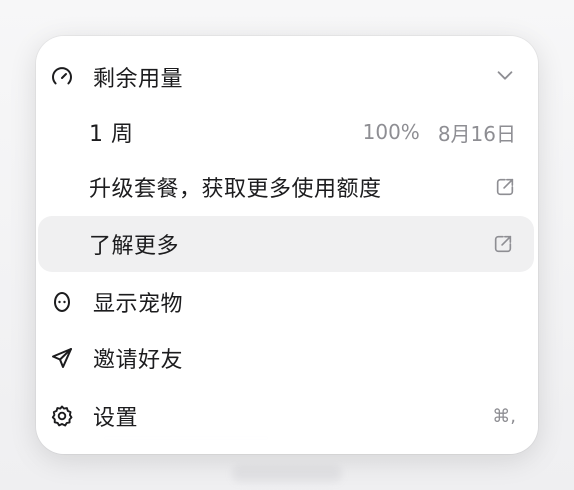 The height and width of the screenshot is (490, 574). I want to click on chevron-down-icon, so click(505, 77).